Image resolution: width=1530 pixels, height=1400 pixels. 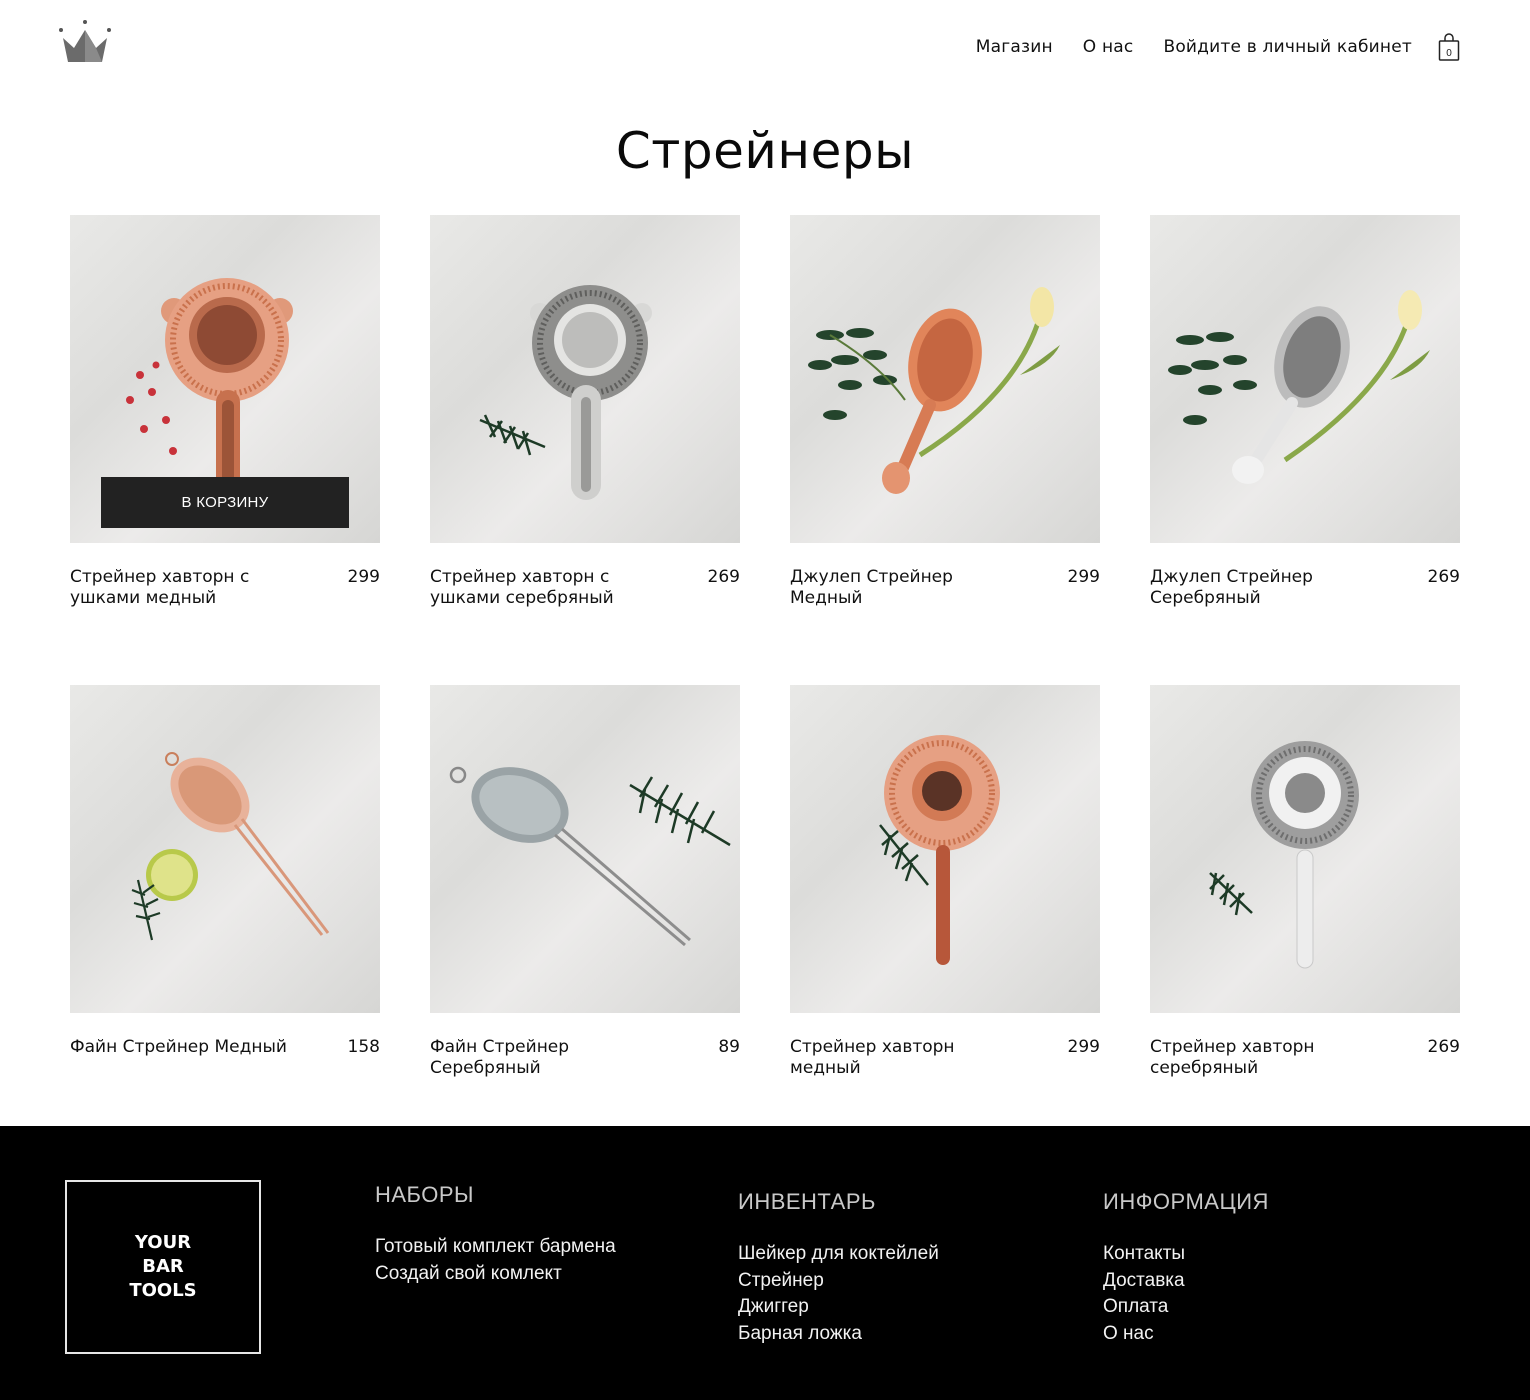 What do you see at coordinates (565, 392) in the screenshot?
I see `hawthorne-strainer-with-ears-silver-image` at bounding box center [565, 392].